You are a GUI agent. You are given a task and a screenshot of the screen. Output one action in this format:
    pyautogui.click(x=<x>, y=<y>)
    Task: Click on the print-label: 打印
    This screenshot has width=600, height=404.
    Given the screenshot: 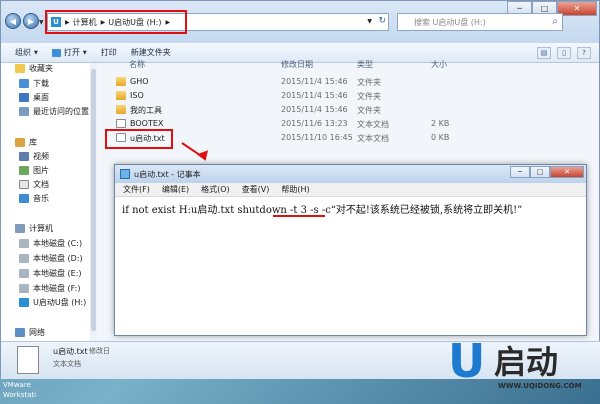 What is the action you would take?
    pyautogui.click(x=108, y=52)
    